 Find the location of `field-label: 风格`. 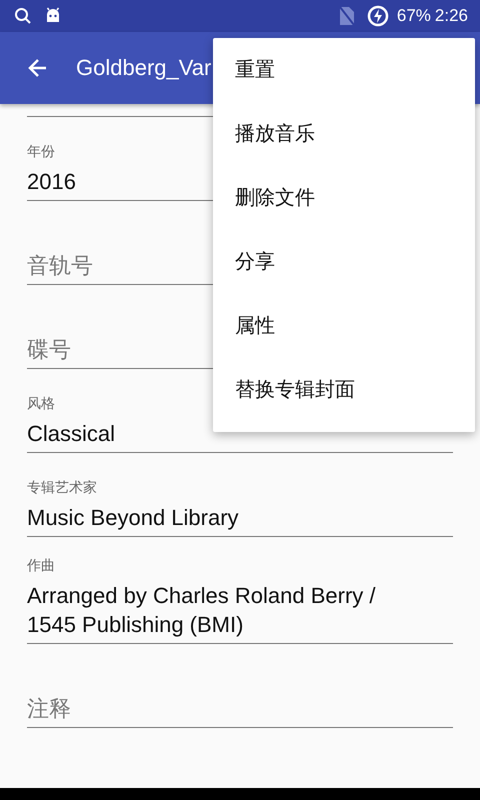

field-label: 风格 is located at coordinates (41, 404).